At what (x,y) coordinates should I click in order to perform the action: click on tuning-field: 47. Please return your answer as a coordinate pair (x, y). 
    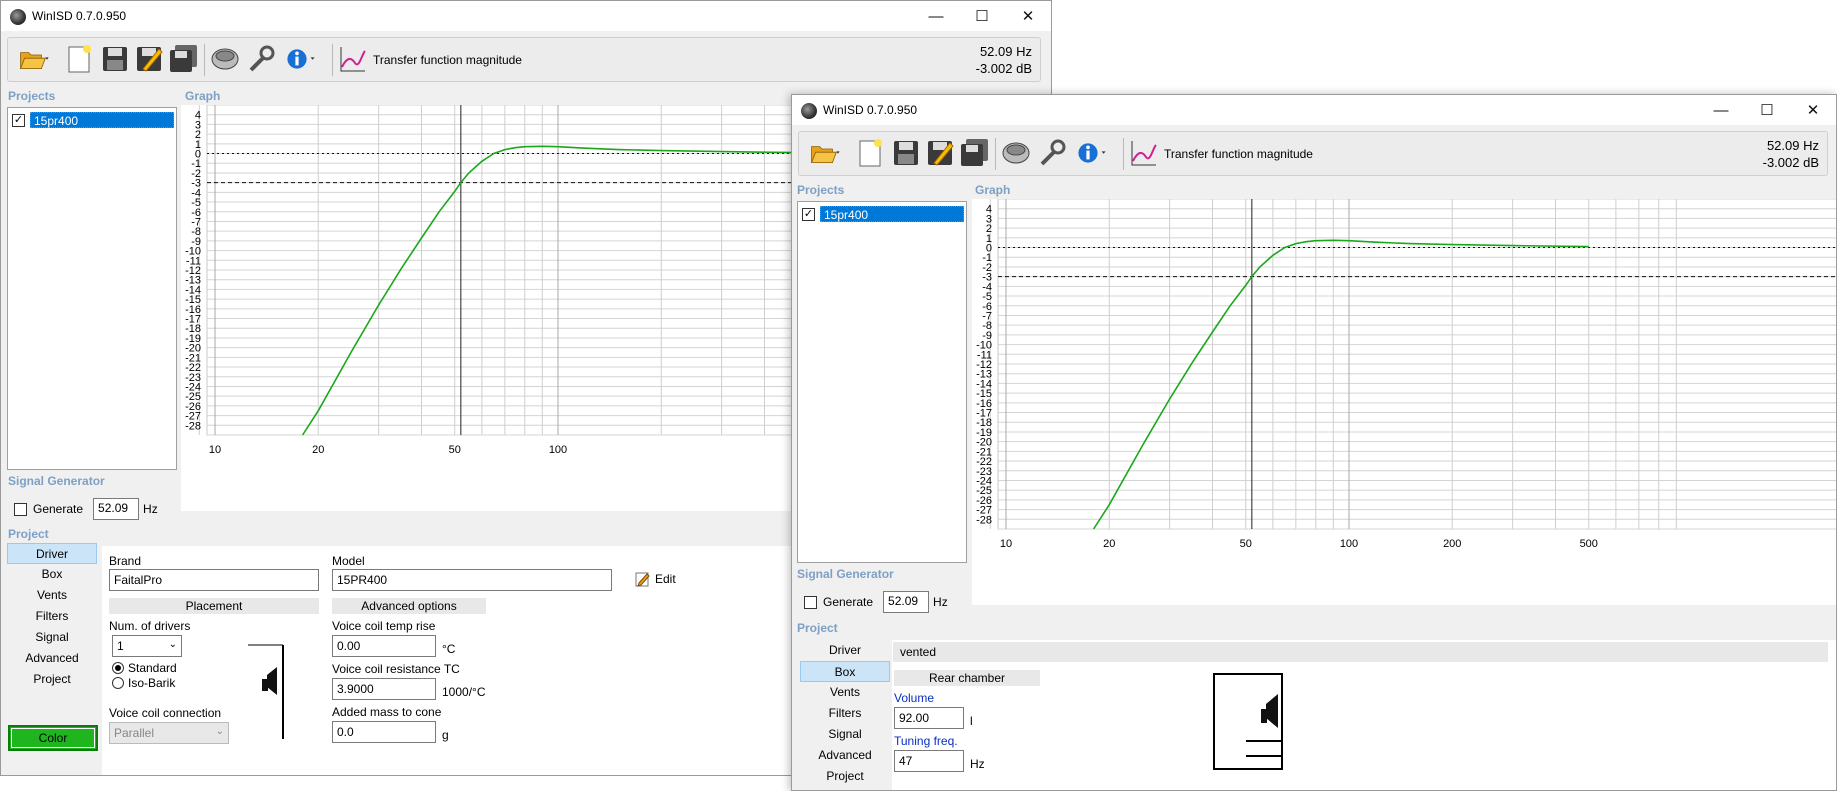
    Looking at the image, I should click on (929, 761).